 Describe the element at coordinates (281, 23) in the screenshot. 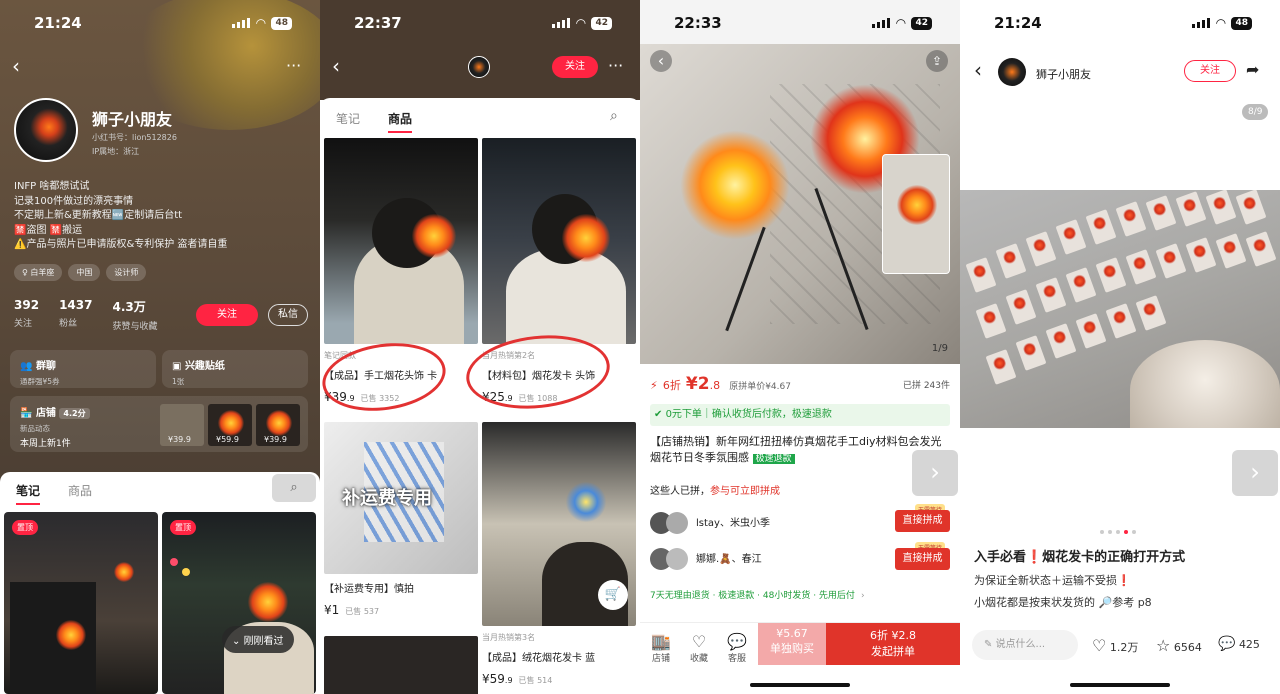

I see `battery-indicator: 48` at that location.